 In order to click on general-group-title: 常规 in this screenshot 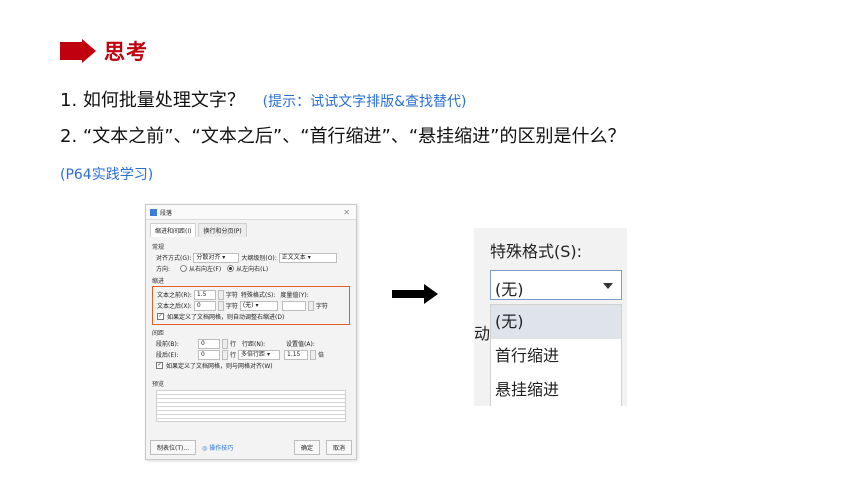, I will do `click(158, 247)`.